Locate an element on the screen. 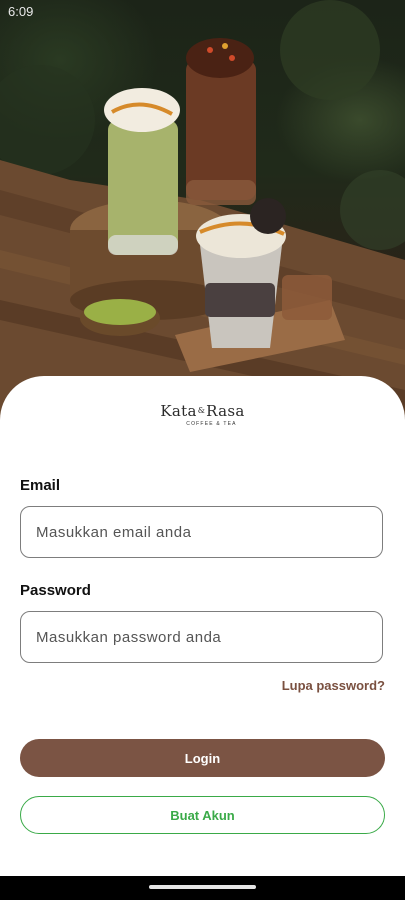 Image resolution: width=405 pixels, height=900 pixels. password-placeholder: Masukkan password anda is located at coordinates (129, 637).